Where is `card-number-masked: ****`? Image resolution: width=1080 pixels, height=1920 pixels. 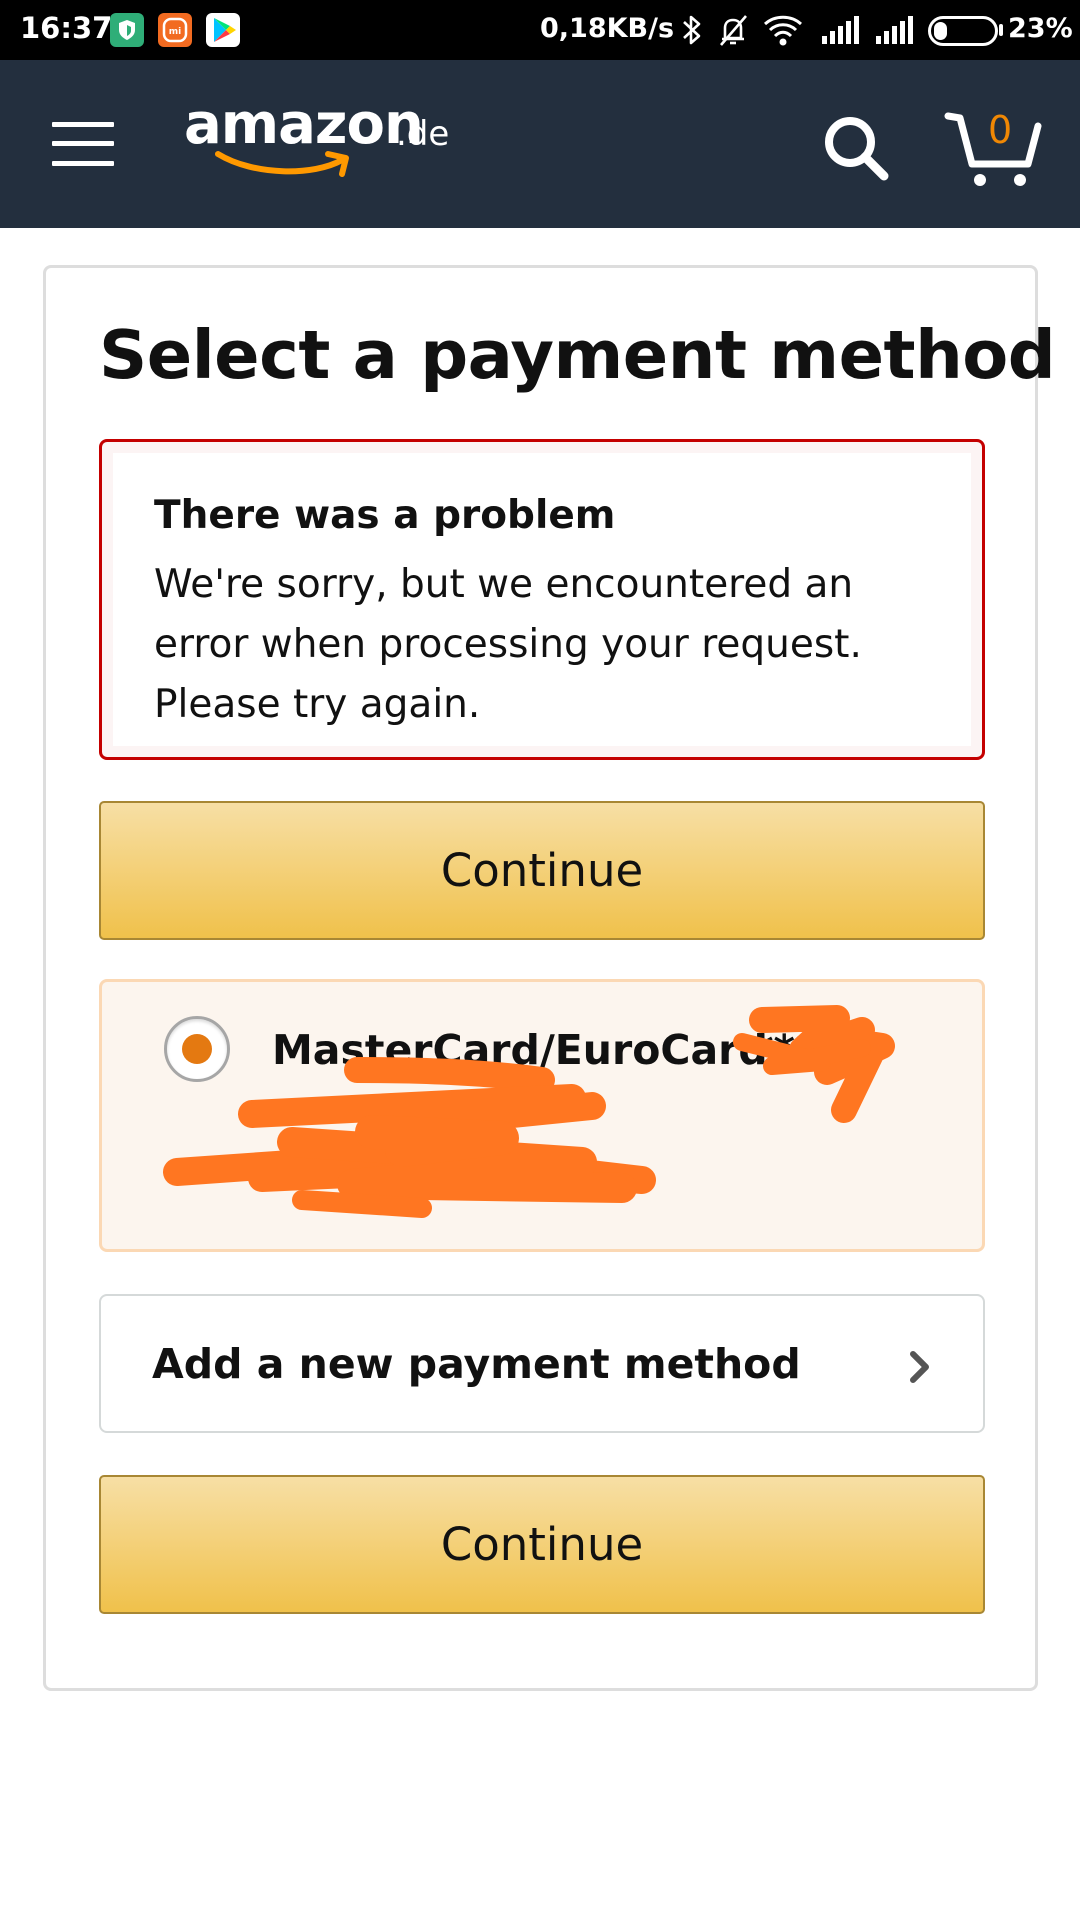 card-number-masked: **** is located at coordinates (795, 1050).